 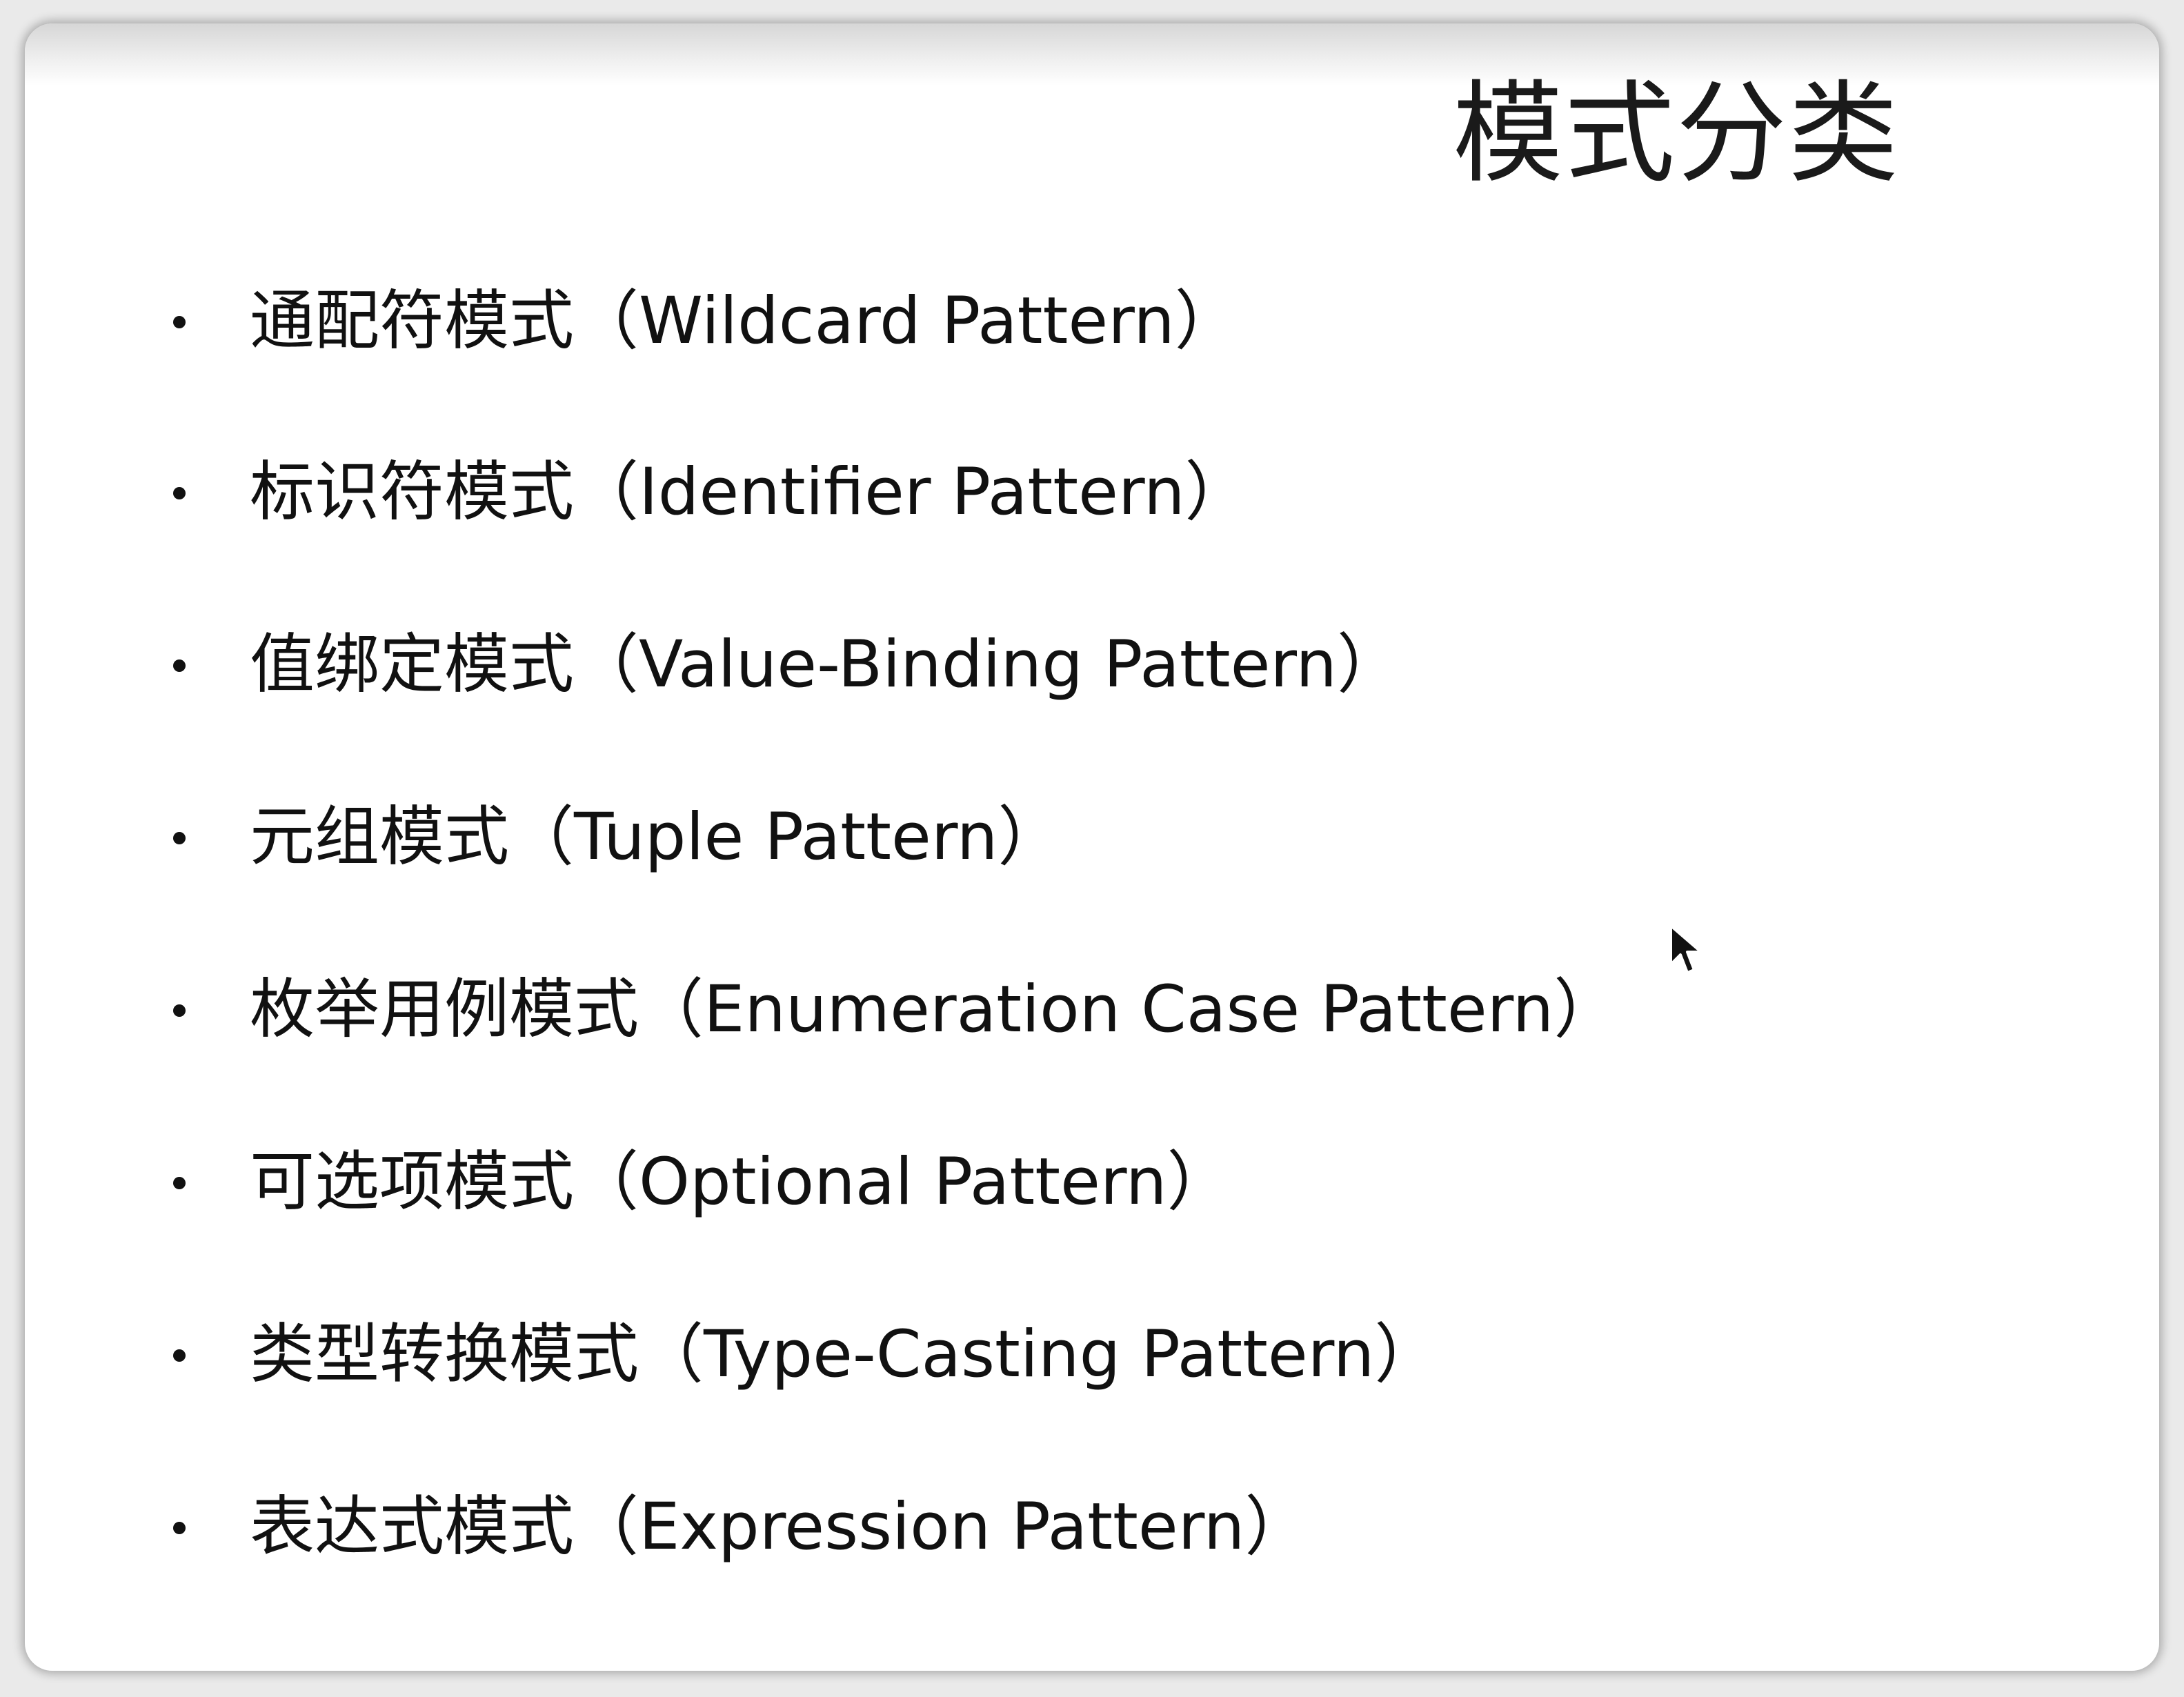 What do you see at coordinates (1676, 133) in the screenshot?
I see `slide-title: 模式分类` at bounding box center [1676, 133].